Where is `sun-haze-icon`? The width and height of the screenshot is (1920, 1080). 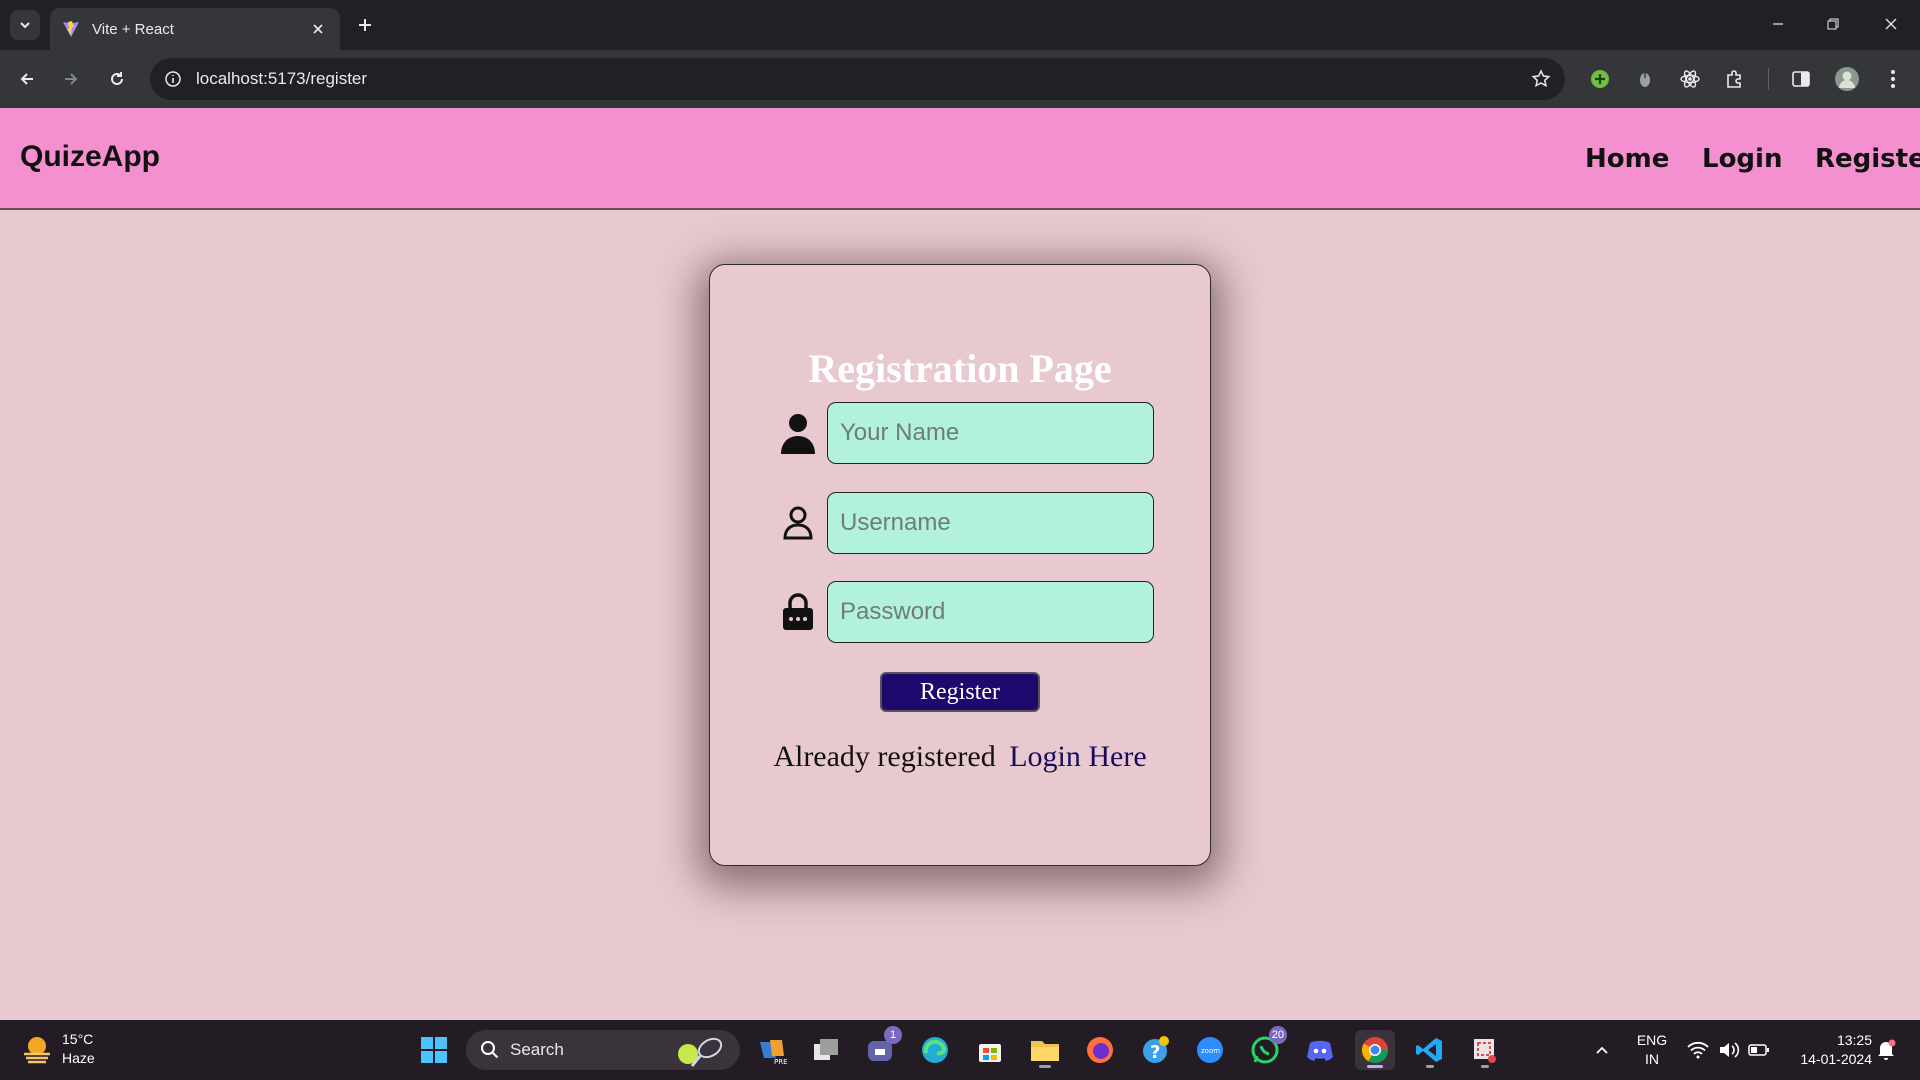
sun-haze-icon is located at coordinates (37, 1050).